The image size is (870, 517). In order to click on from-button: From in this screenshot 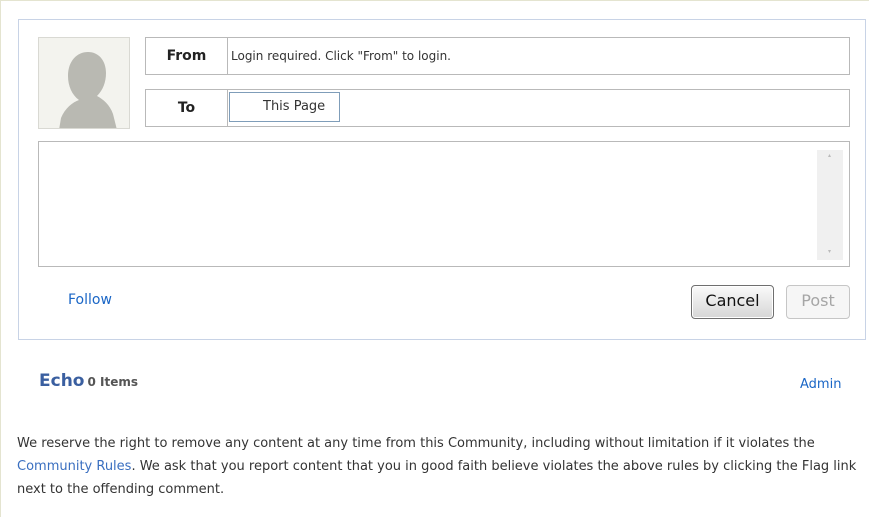, I will do `click(187, 56)`.